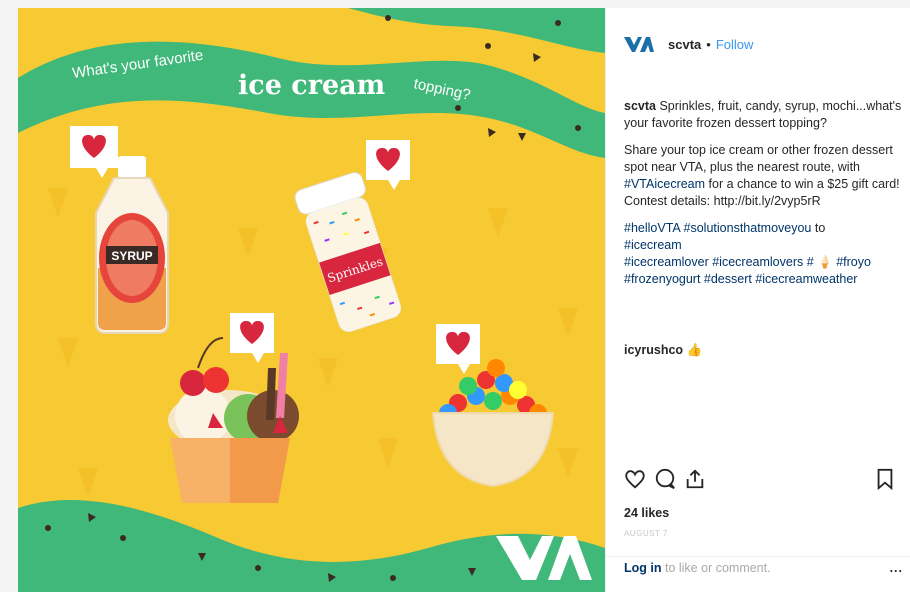 The image size is (910, 592). I want to click on headline-emphasis: ice cream, so click(311, 85).